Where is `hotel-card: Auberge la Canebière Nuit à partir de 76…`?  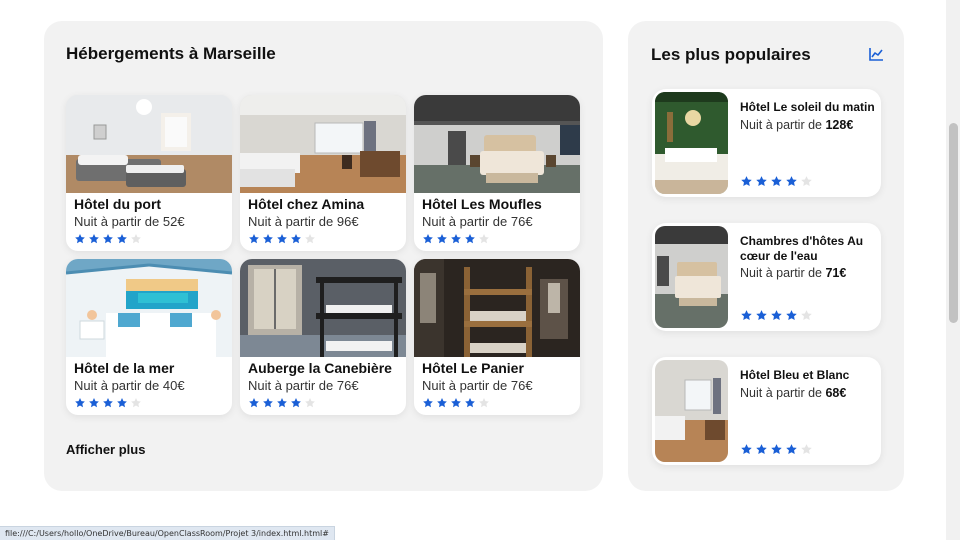
hotel-card: Auberge la Canebière Nuit à partir de 76… is located at coordinates (323, 337).